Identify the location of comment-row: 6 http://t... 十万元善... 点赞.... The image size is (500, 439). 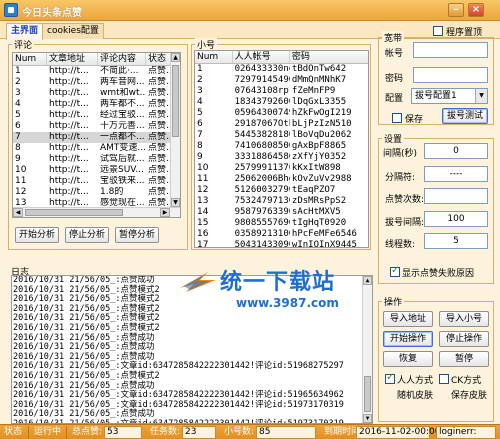
(96, 126).